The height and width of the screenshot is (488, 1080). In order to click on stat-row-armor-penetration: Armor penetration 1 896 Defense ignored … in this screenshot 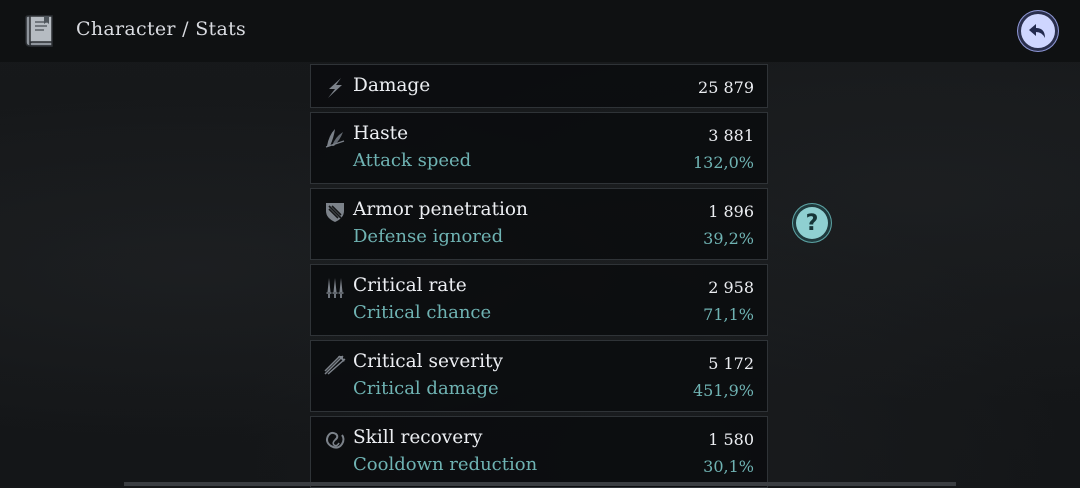, I will do `click(539, 224)`.